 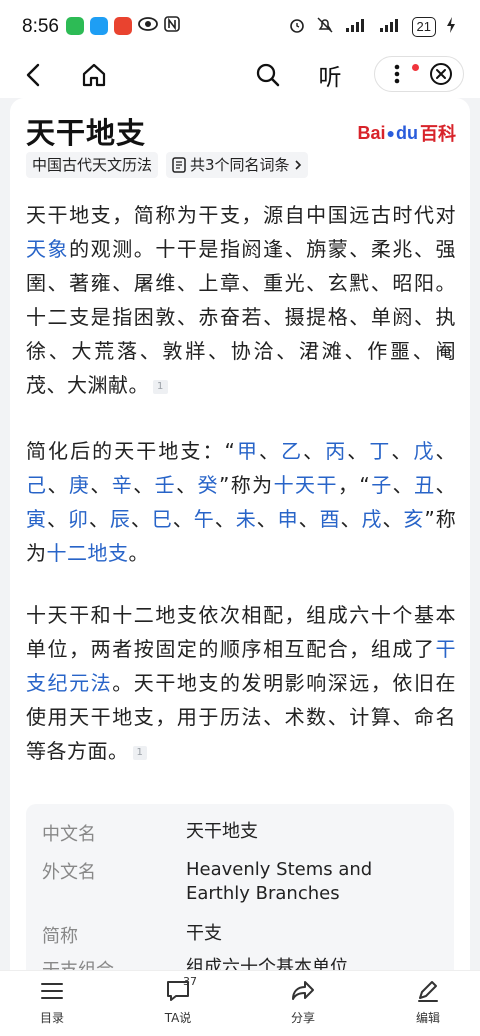 What do you see at coordinates (372, 26) in the screenshot?
I see `system-icons: 21` at bounding box center [372, 26].